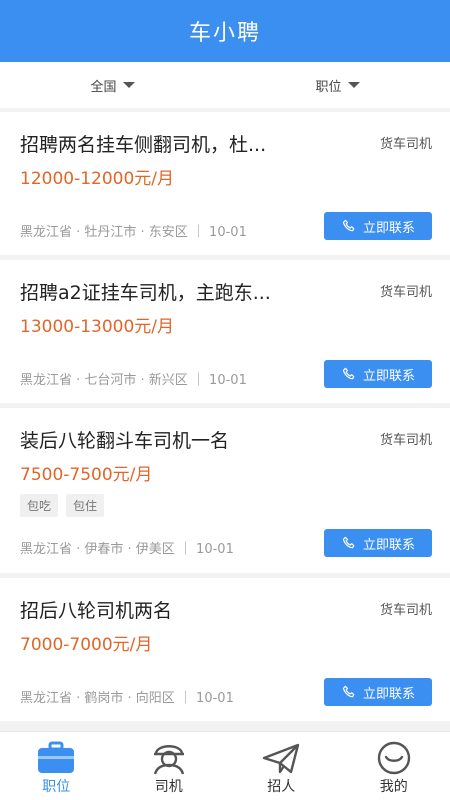 This screenshot has height=800, width=450. Describe the element at coordinates (168, 787) in the screenshot. I see `tab-drivers-label: 司机` at that location.